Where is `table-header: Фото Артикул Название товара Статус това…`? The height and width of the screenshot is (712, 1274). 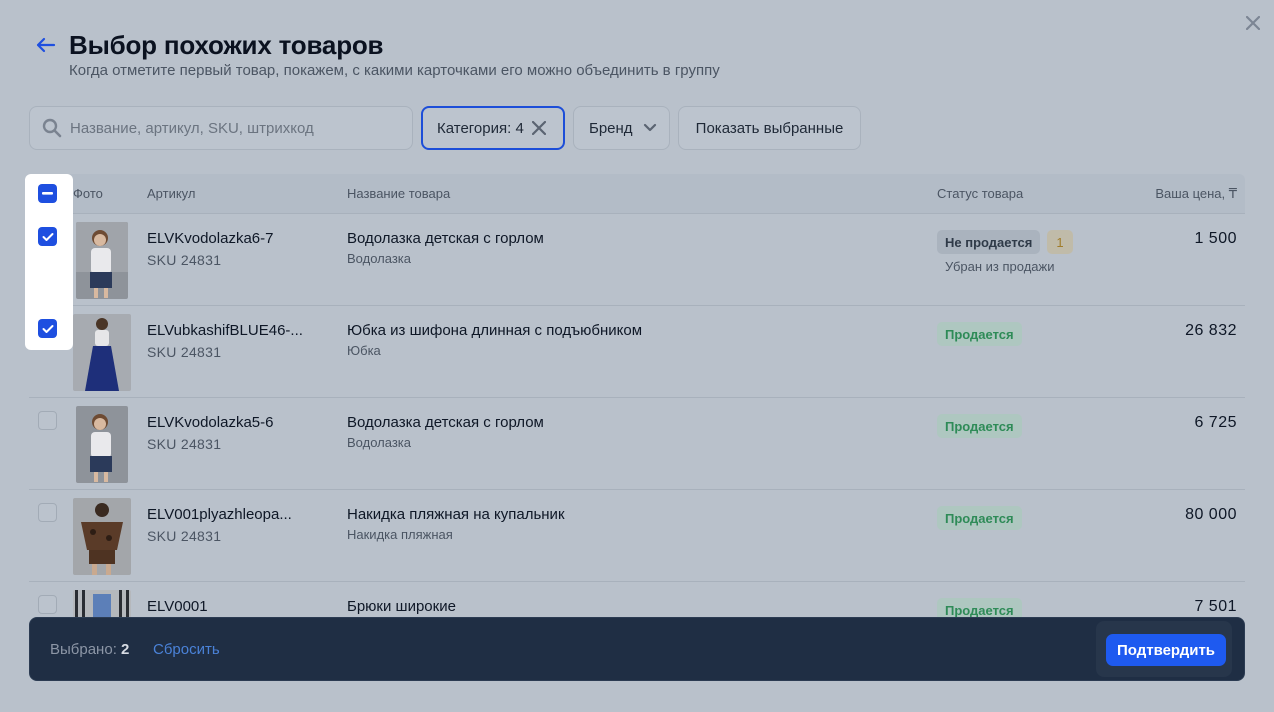 table-header: Фото Артикул Название товара Статус това… is located at coordinates (637, 194).